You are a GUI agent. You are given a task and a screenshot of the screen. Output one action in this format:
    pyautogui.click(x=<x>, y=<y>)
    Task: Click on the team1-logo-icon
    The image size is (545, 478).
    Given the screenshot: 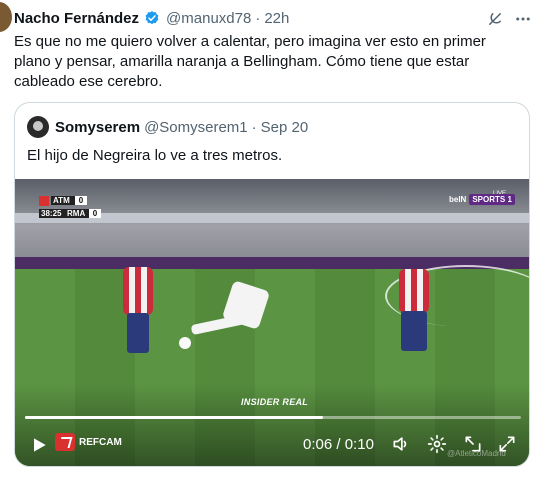 What is the action you would take?
    pyautogui.click(x=44, y=200)
    